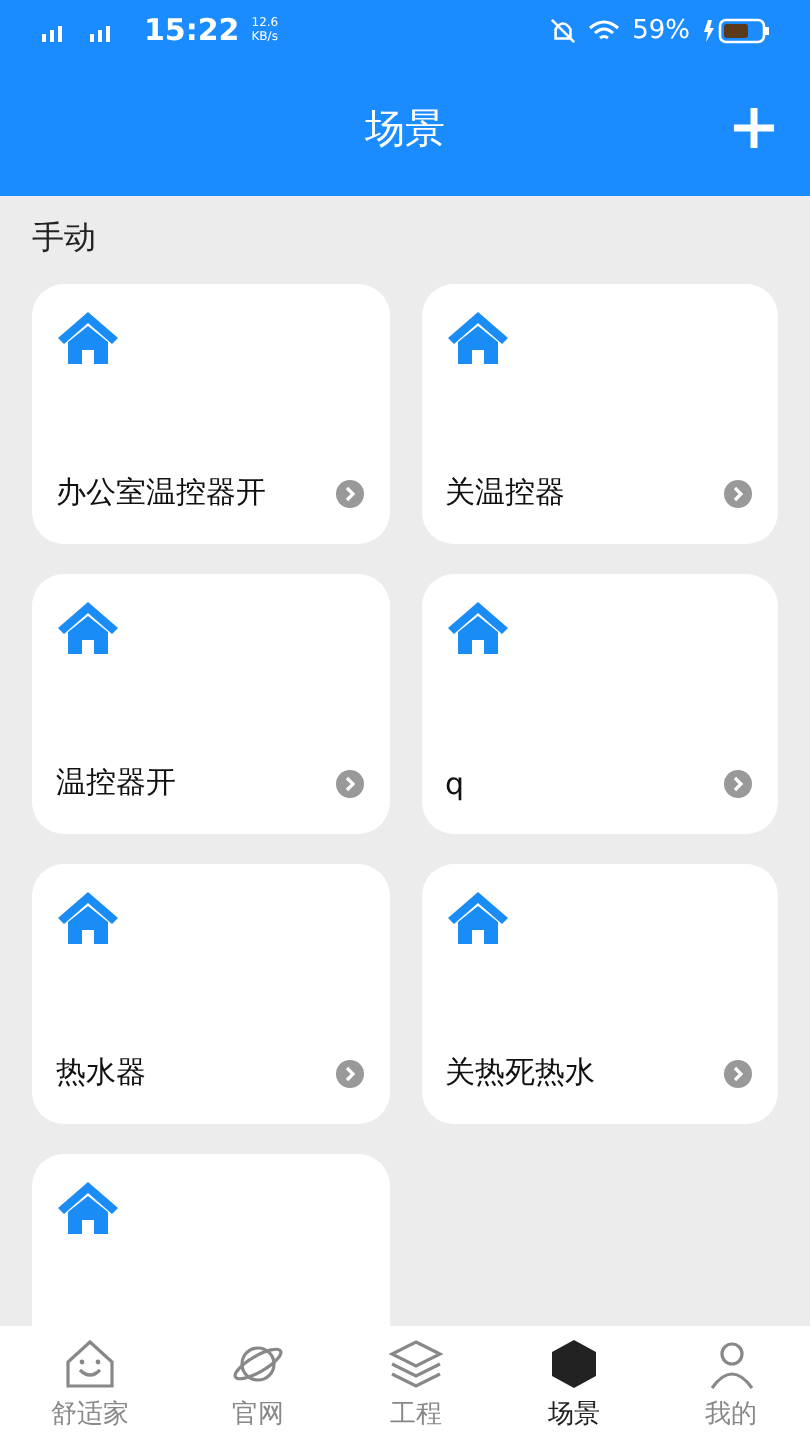  Describe the element at coordinates (210, 414) in the screenshot. I see `scene-card: 办公室温控器开` at that location.